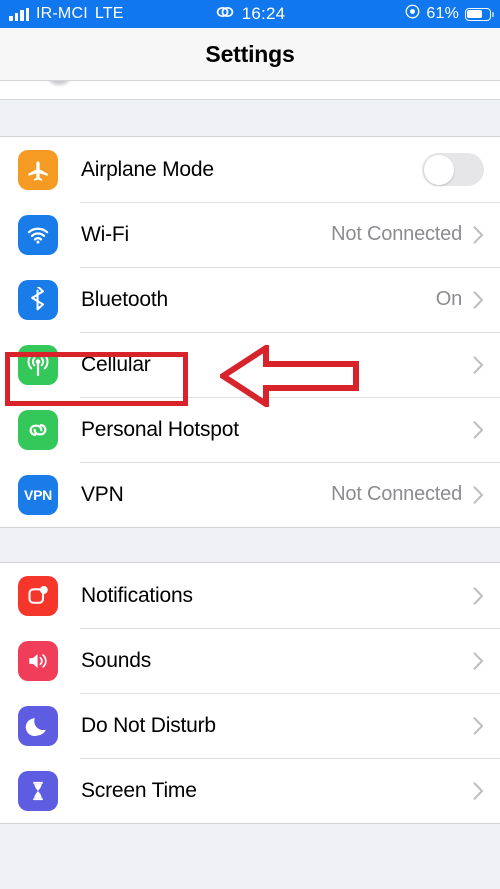 This screenshot has width=500, height=889. I want to click on battery-percent-label: 61%, so click(442, 13).